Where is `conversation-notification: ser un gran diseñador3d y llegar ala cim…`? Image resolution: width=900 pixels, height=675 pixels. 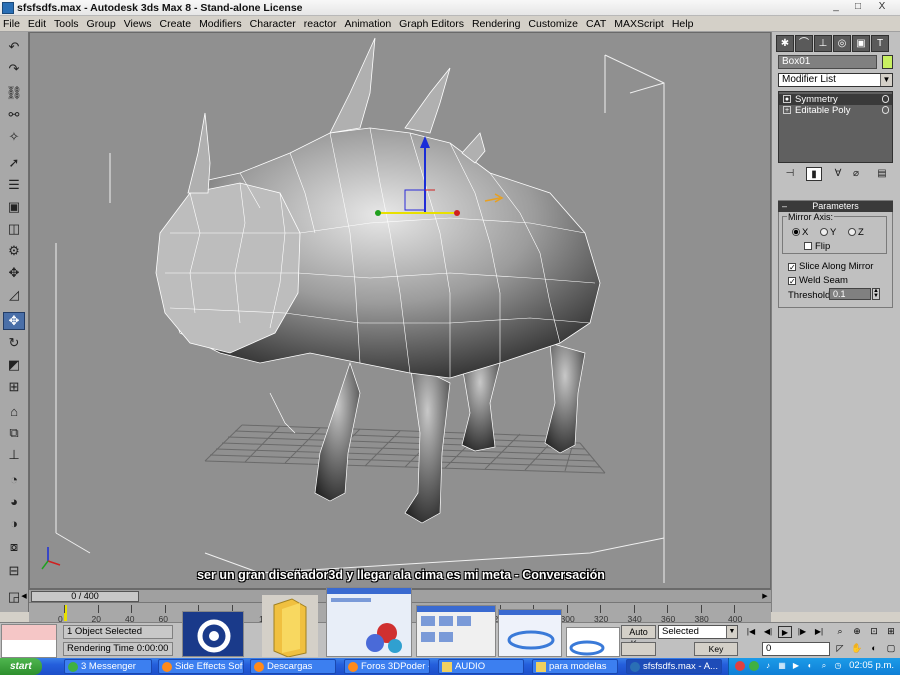 conversation-notification: ser un gran diseñador3d y llegar ala cim… is located at coordinates (400, 575).